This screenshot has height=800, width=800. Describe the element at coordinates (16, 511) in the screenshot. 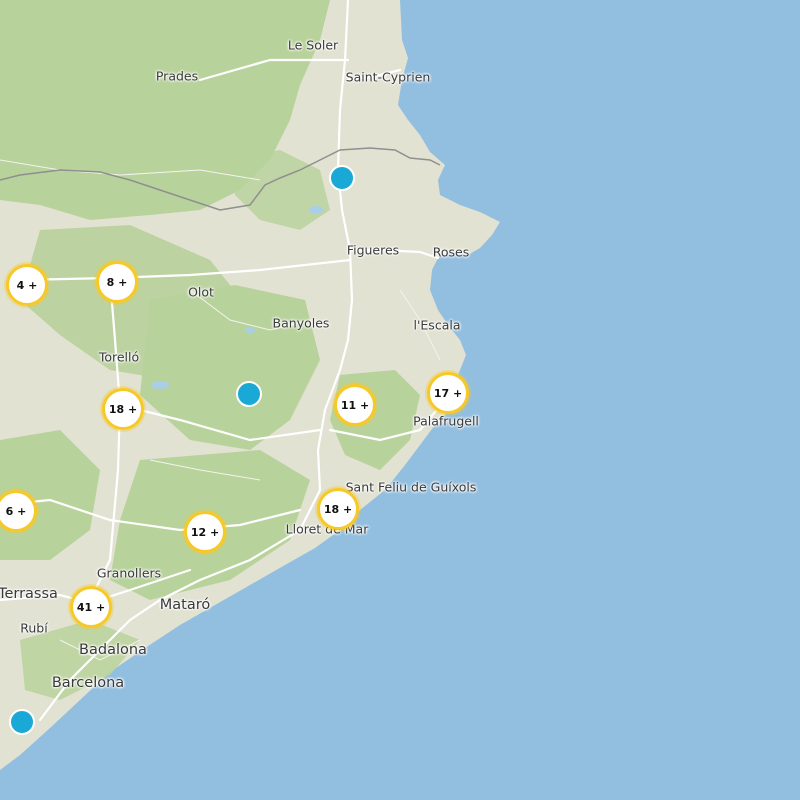

I see `cluster-count: 6 +` at that location.